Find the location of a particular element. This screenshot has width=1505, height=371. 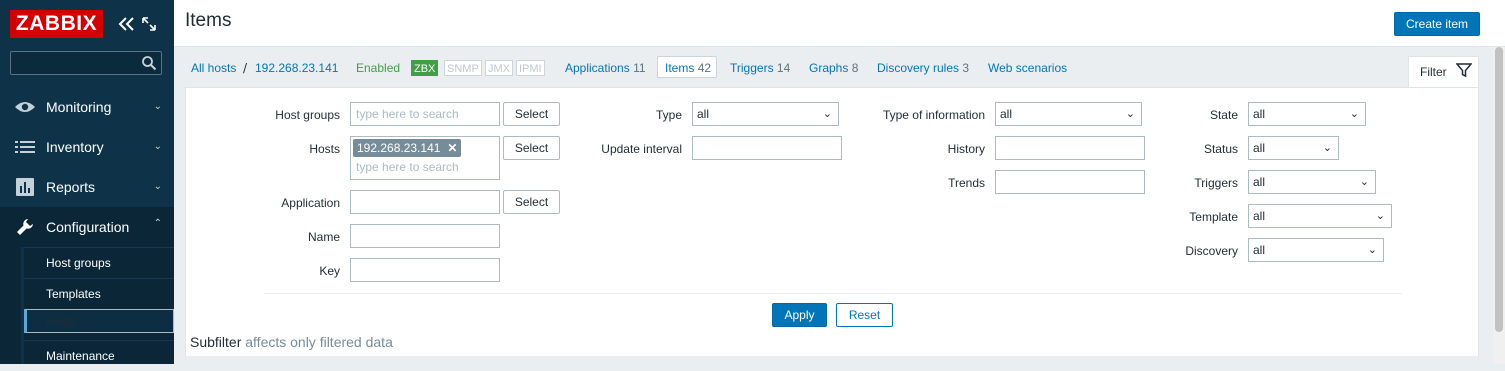

double-chevron-left-icon is located at coordinates (126, 24).